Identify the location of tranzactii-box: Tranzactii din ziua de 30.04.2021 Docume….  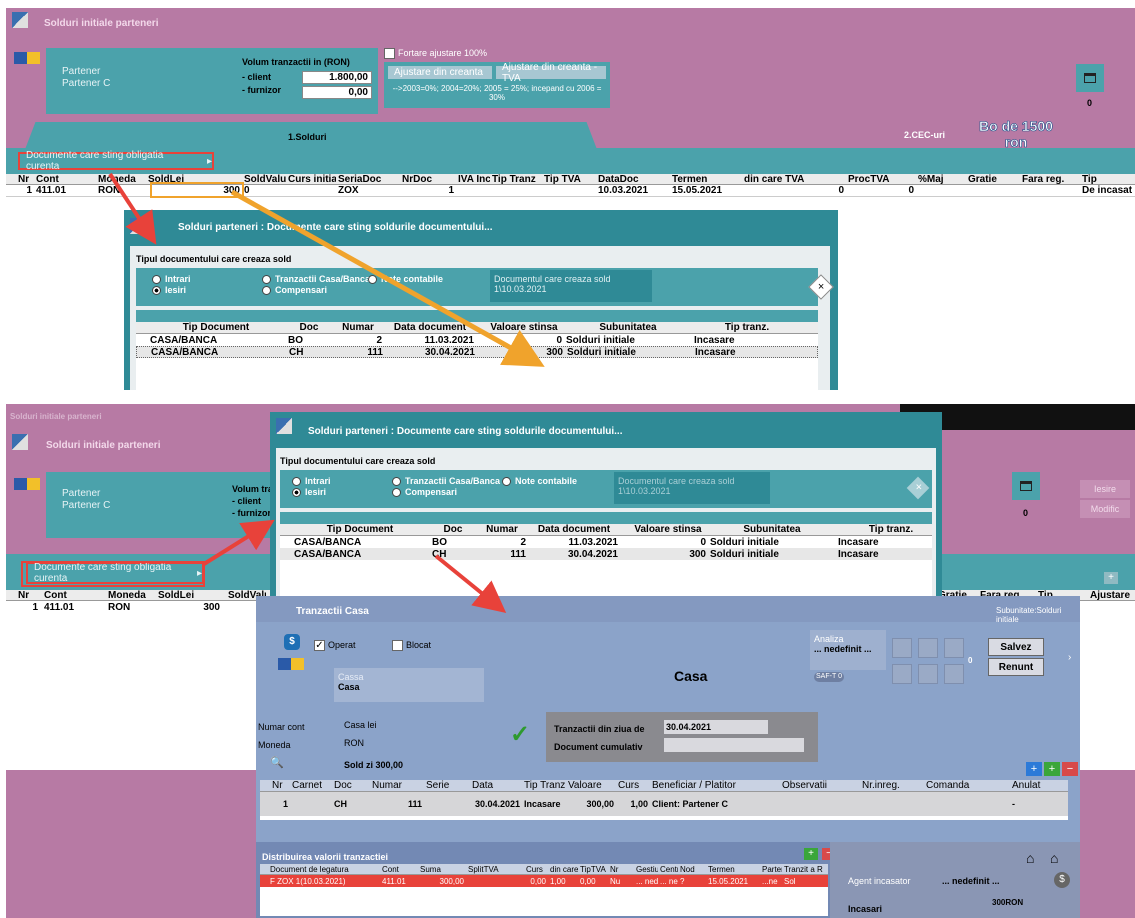
(682, 737).